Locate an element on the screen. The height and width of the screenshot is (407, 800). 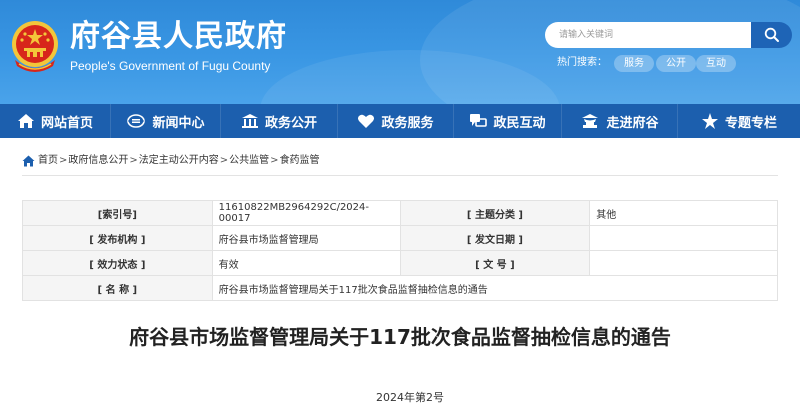
nav-item-label: 政民互动 is located at coordinates (519, 123).